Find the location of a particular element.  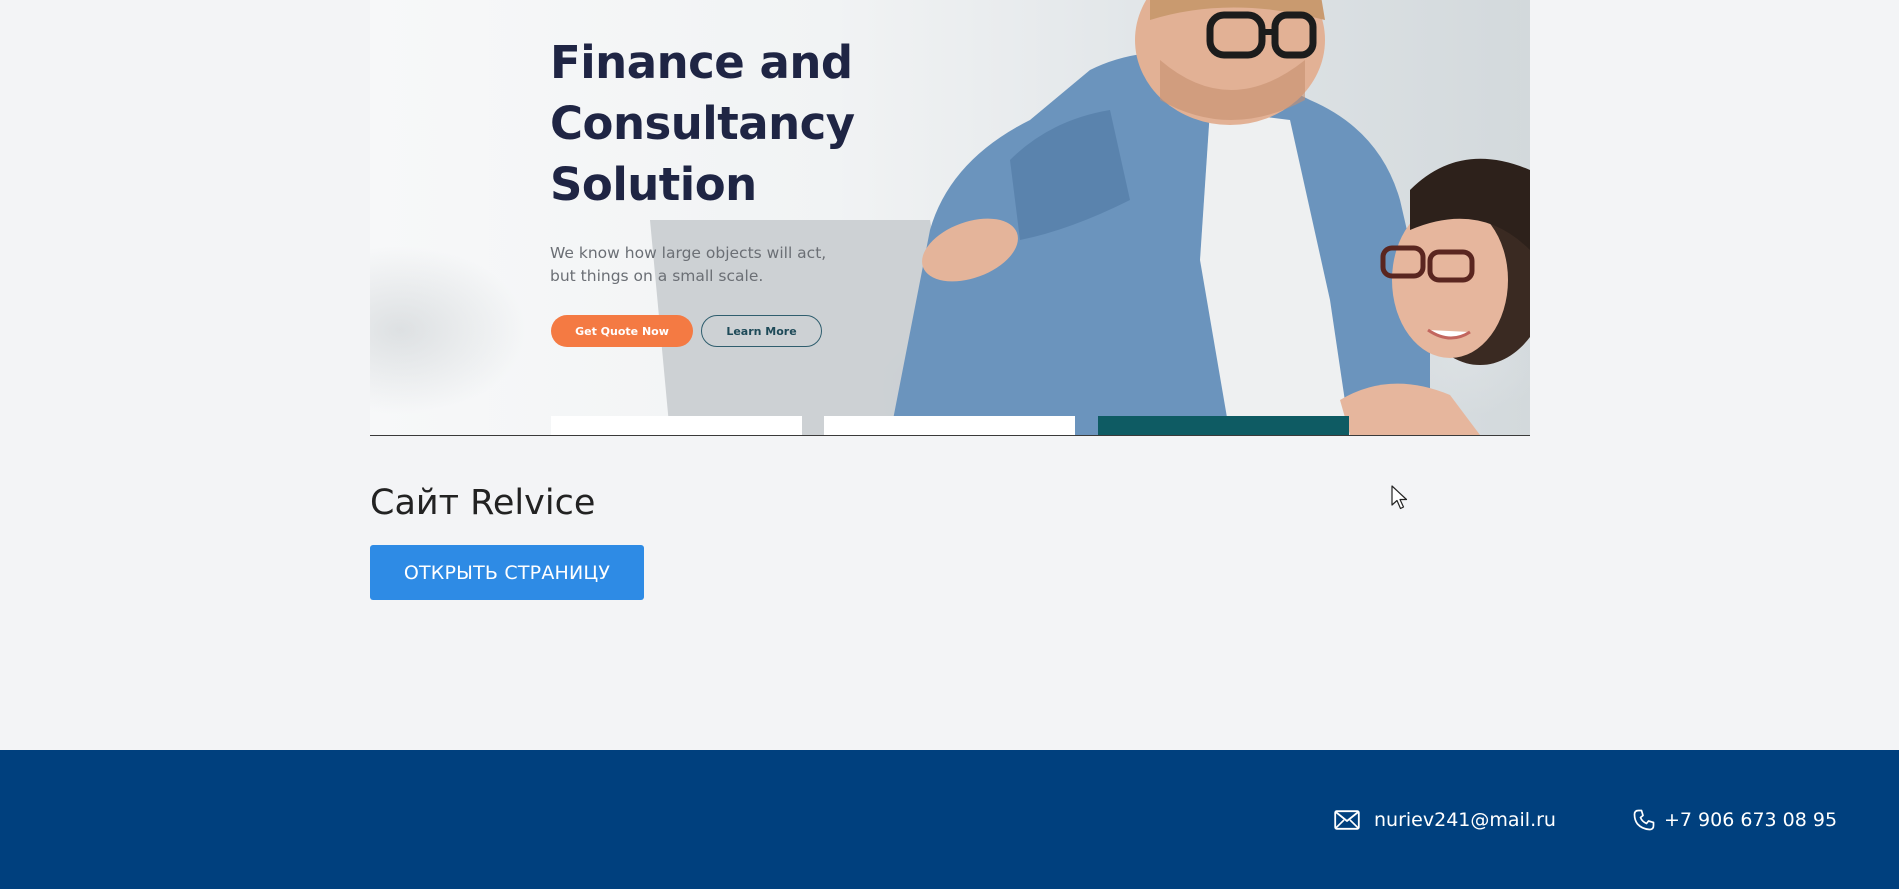

learn-more-button: Learn More is located at coordinates (761, 331).